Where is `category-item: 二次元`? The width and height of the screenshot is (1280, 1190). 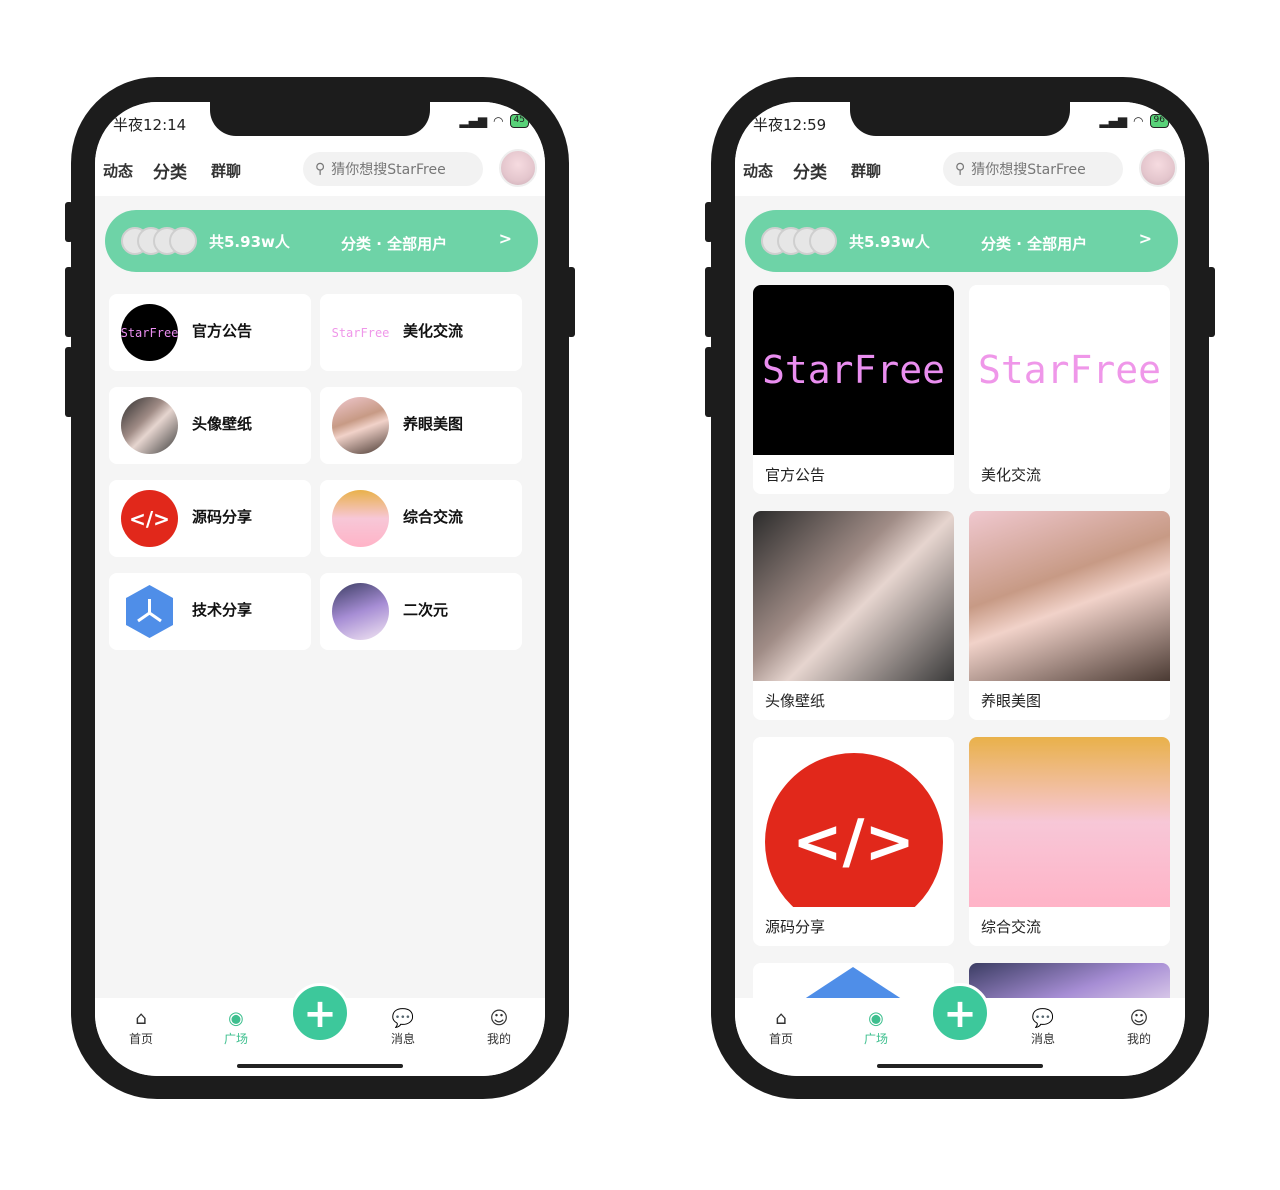 category-item: 二次元 is located at coordinates (421, 611).